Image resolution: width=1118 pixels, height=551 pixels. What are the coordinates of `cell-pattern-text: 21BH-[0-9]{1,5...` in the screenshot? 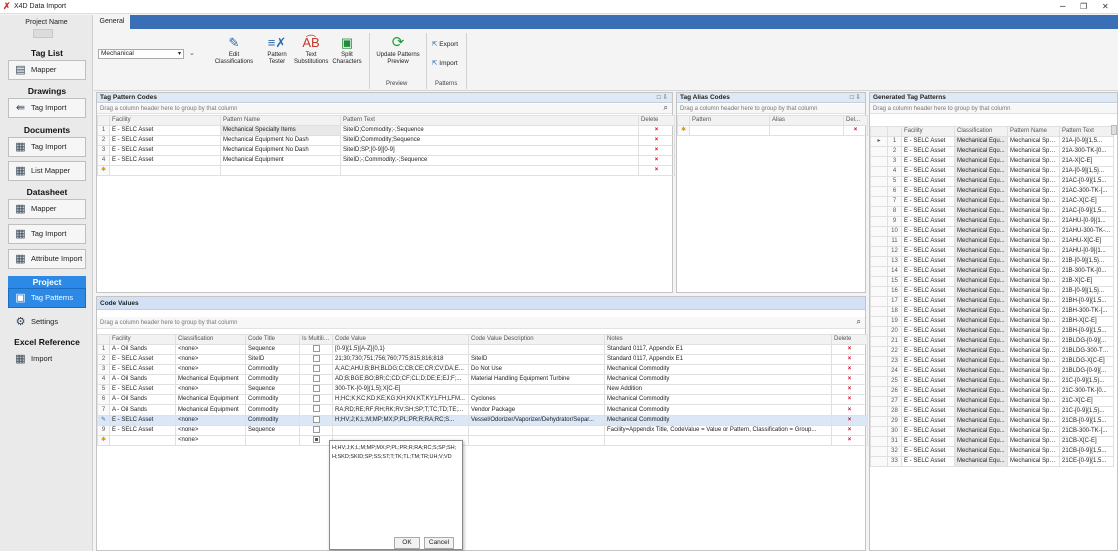 It's located at (1086, 301).